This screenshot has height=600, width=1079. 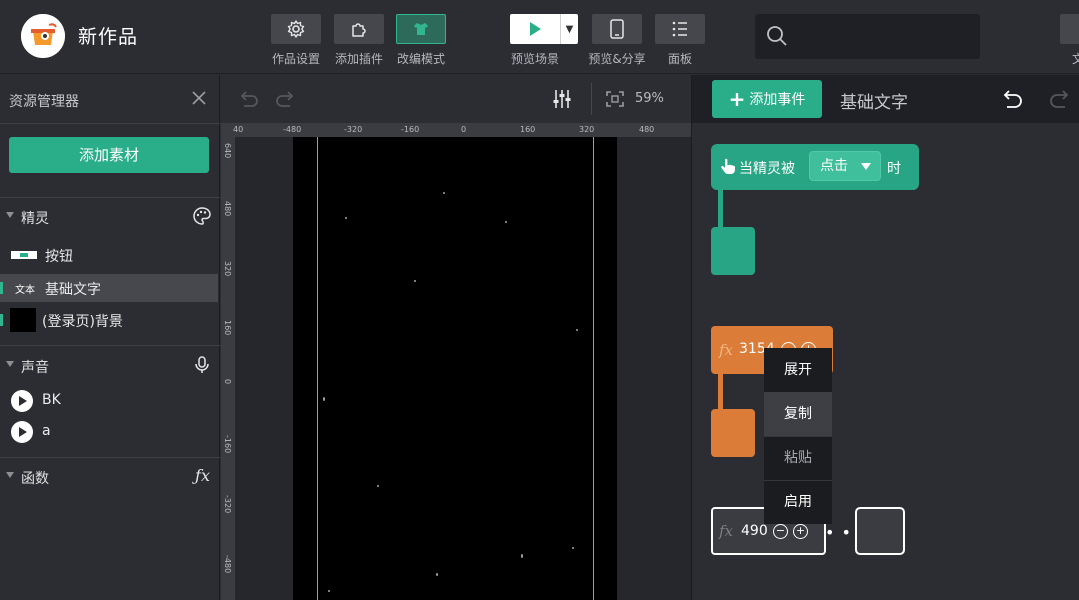 I want to click on vertical-ruler: 640 480 320 160 0 -160 -320 -480, so click(x=228, y=368).